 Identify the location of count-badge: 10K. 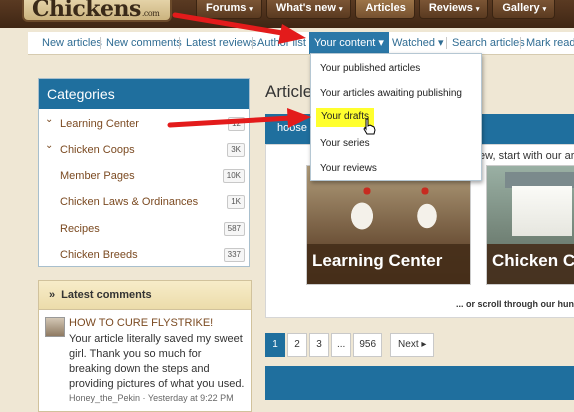
(233, 176).